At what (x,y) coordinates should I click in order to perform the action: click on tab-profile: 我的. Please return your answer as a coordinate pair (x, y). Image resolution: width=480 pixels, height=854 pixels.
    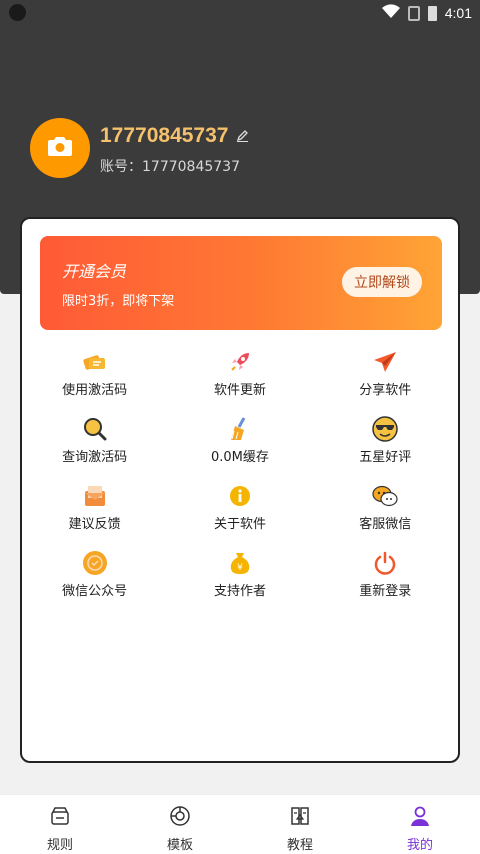
    Looking at the image, I should click on (420, 824).